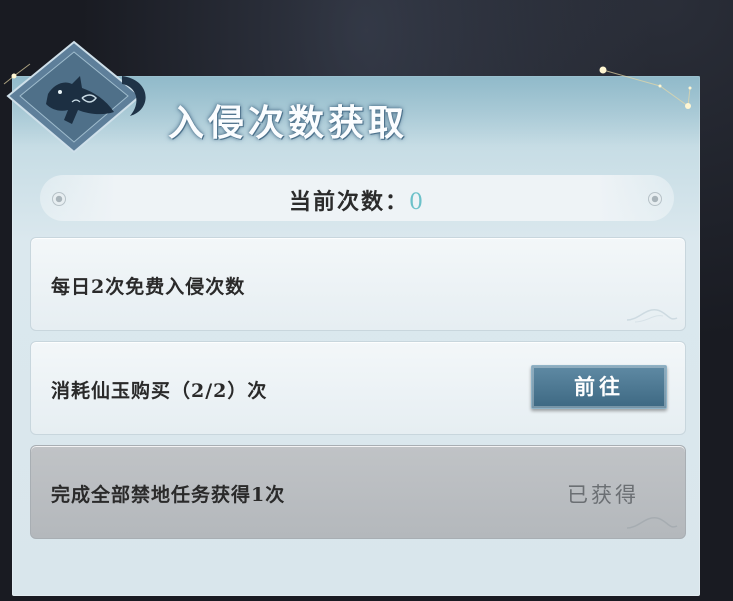 The width and height of the screenshot is (733, 601). I want to click on current-count-bar: 当前次数：0, so click(357, 198).